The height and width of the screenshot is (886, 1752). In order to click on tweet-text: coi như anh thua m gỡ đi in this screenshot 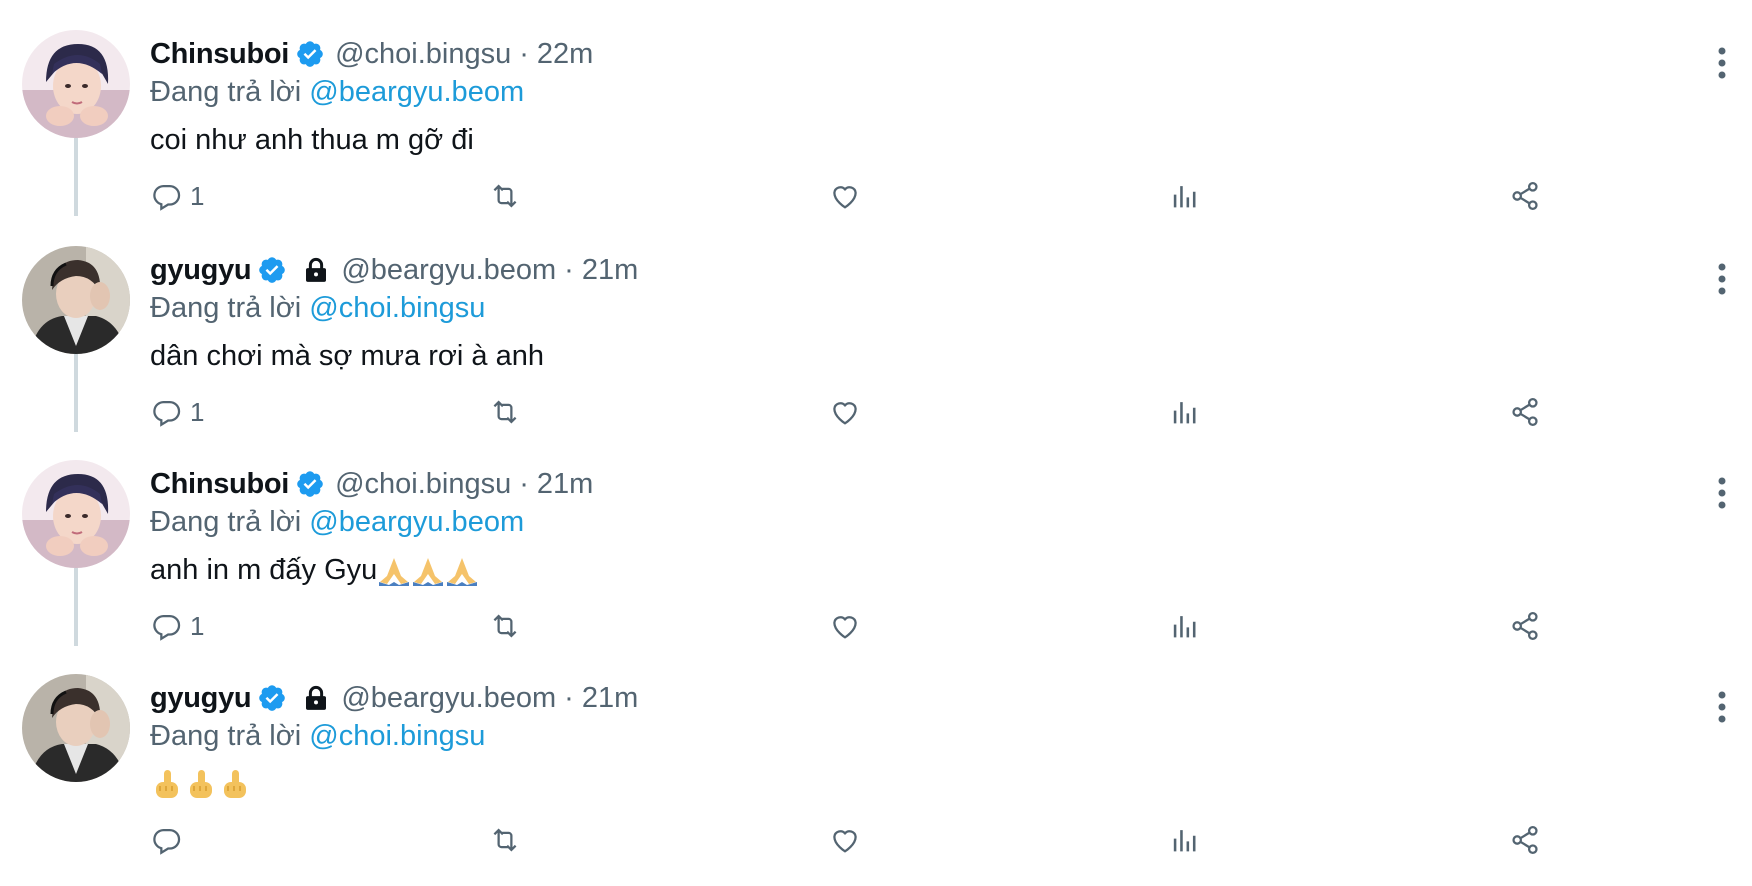, I will do `click(312, 140)`.